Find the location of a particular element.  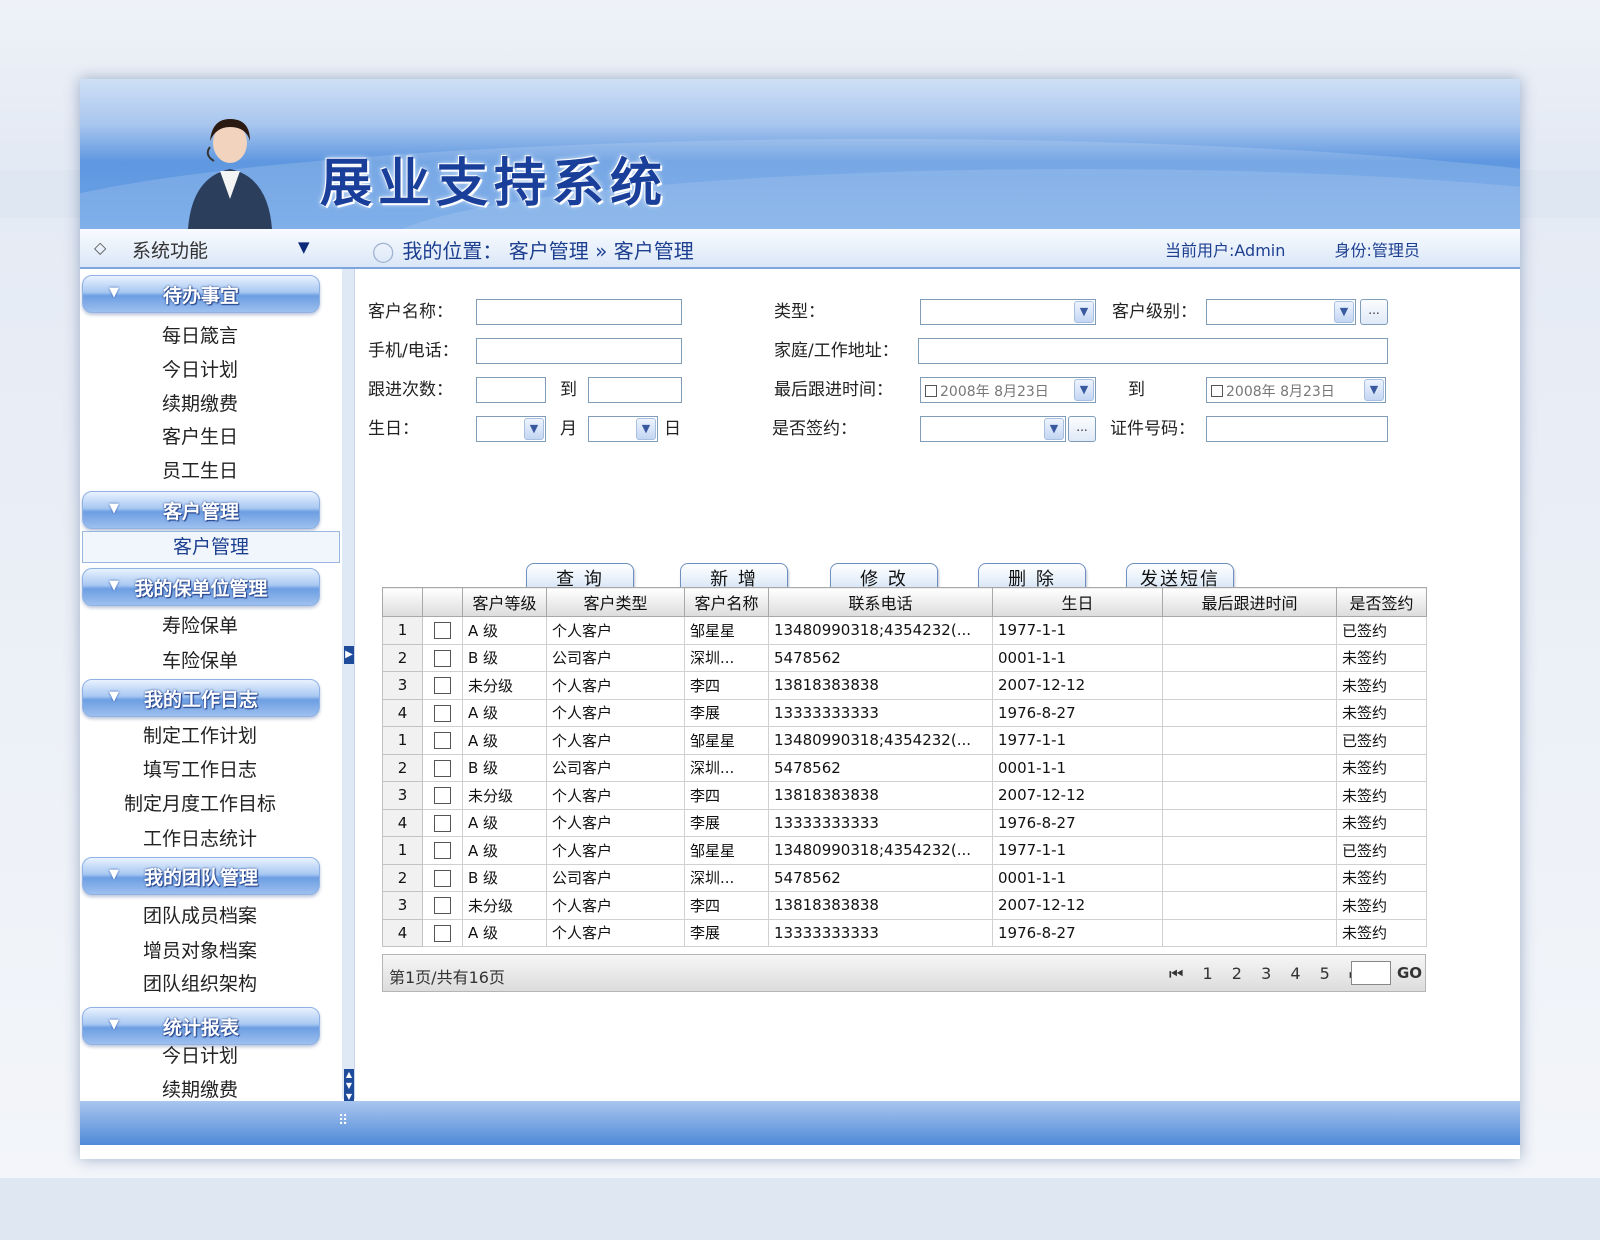

page-link: 2 is located at coordinates (1237, 973).